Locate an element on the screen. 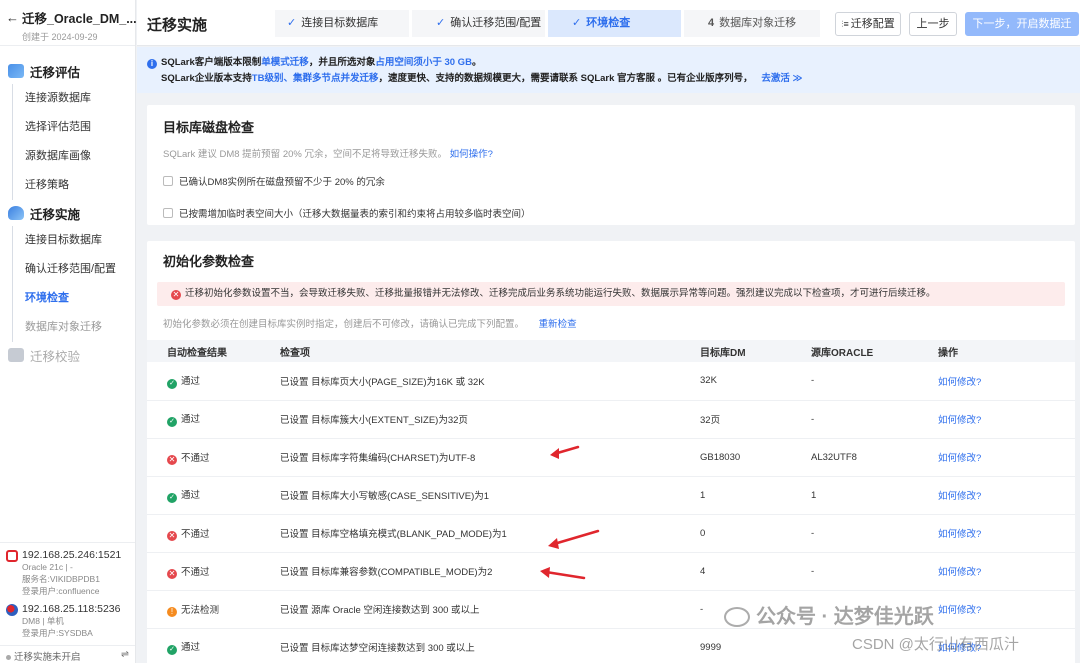 The image size is (1080, 663). notice-text: SQLark客户端版本限制 is located at coordinates (211, 62).